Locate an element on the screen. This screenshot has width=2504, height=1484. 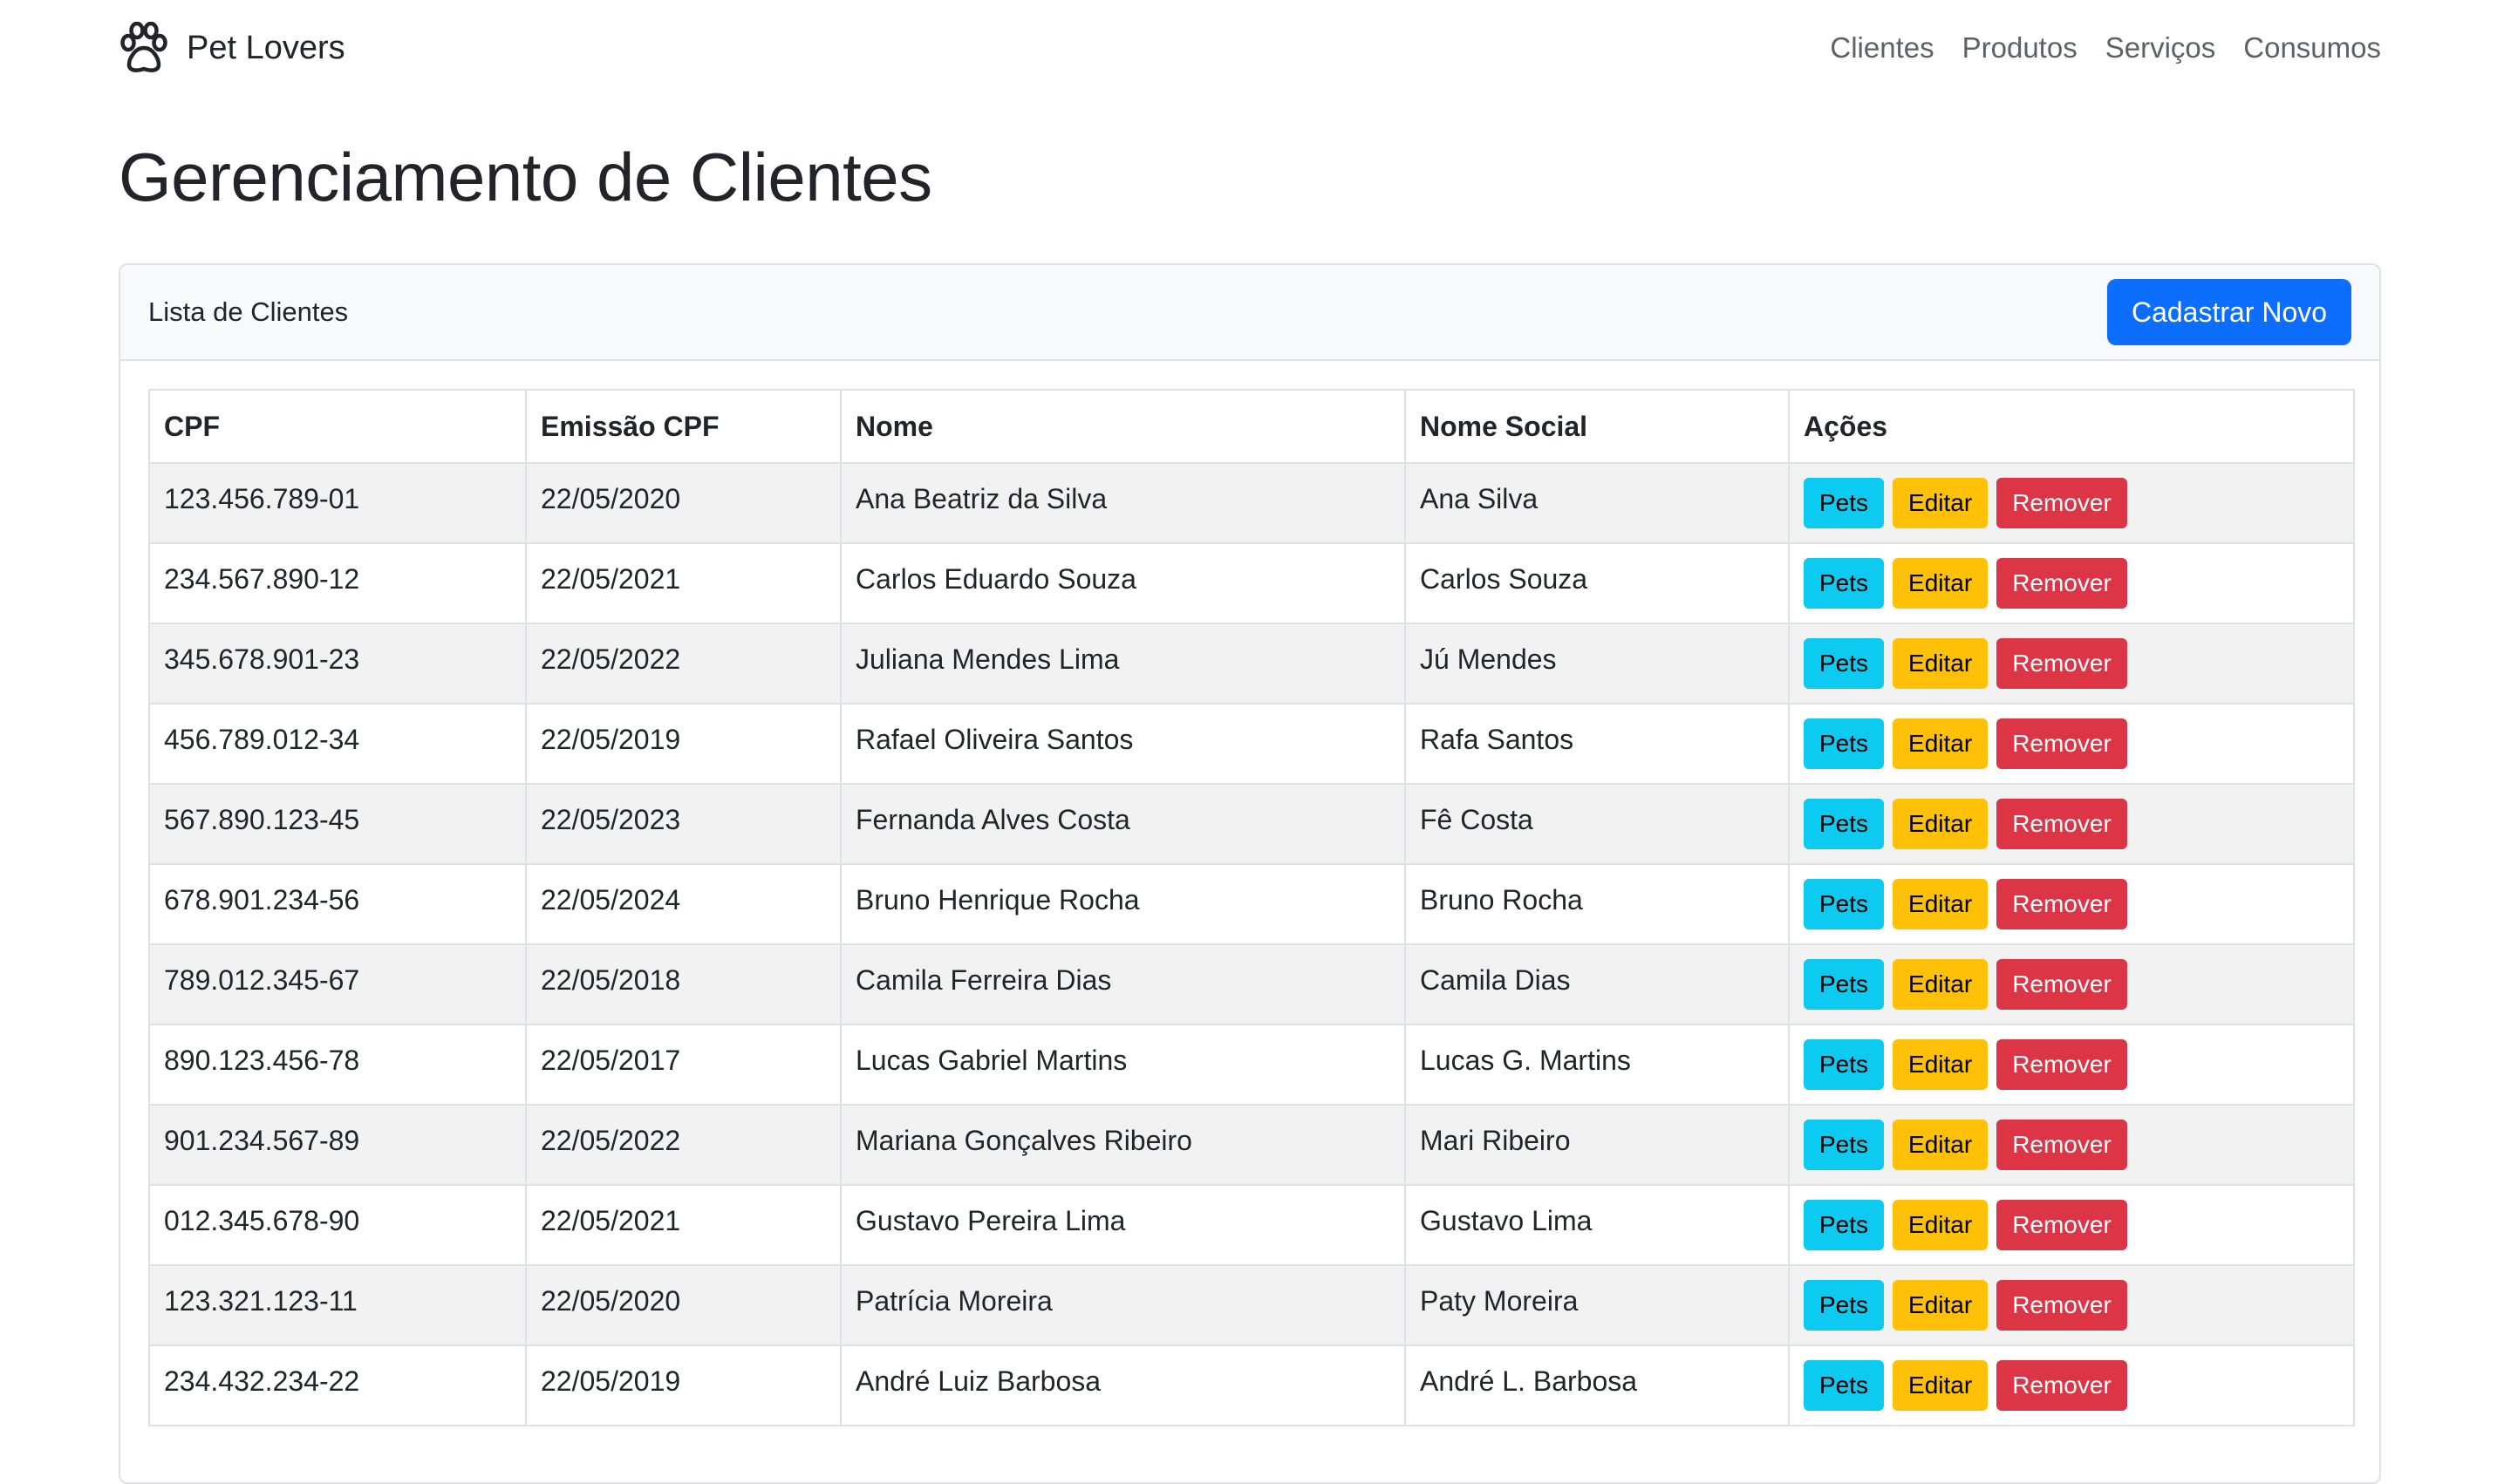
nav-links: Clientes Produtos Serviços Consumos is located at coordinates (2106, 48).